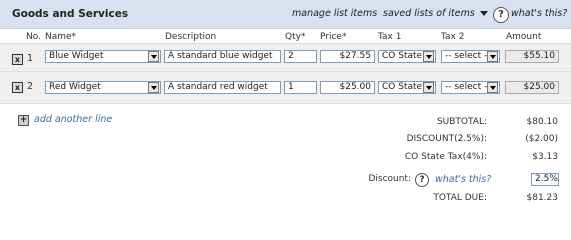 The width and height of the screenshot is (571, 240). I want to click on total-due-value: $81.23, so click(542, 198).